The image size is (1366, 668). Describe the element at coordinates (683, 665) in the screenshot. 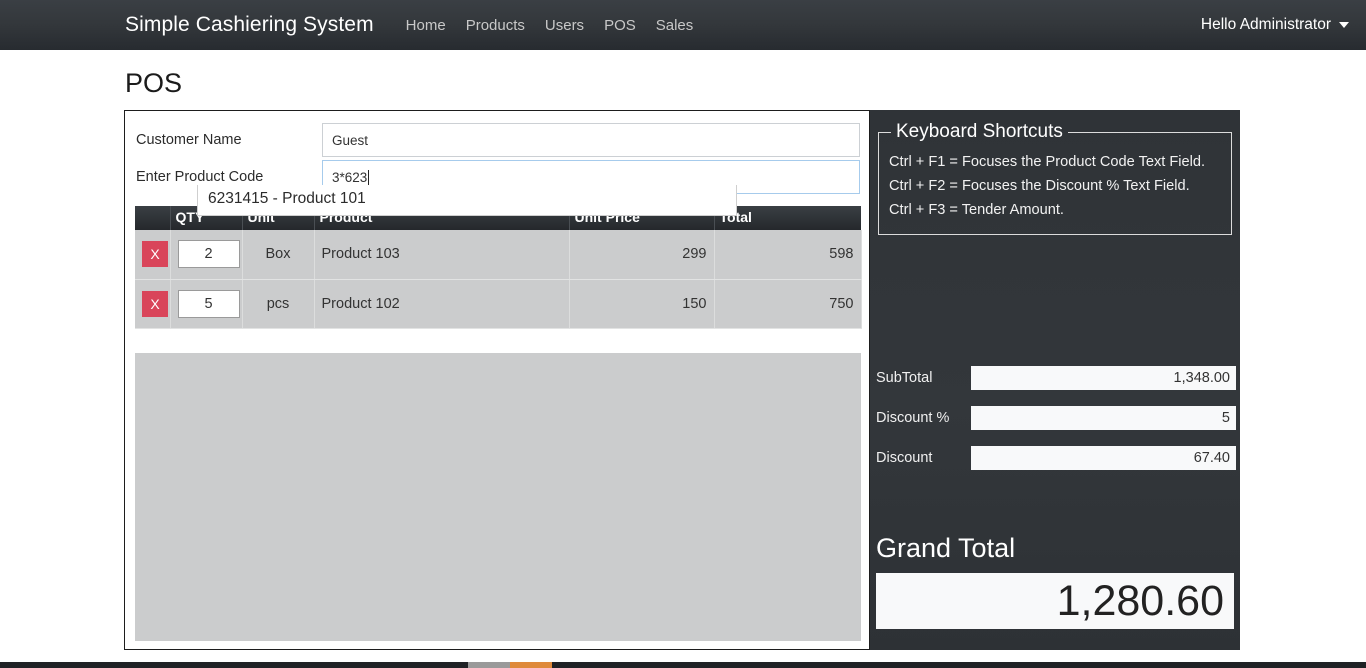

I see `footer-strip` at that location.